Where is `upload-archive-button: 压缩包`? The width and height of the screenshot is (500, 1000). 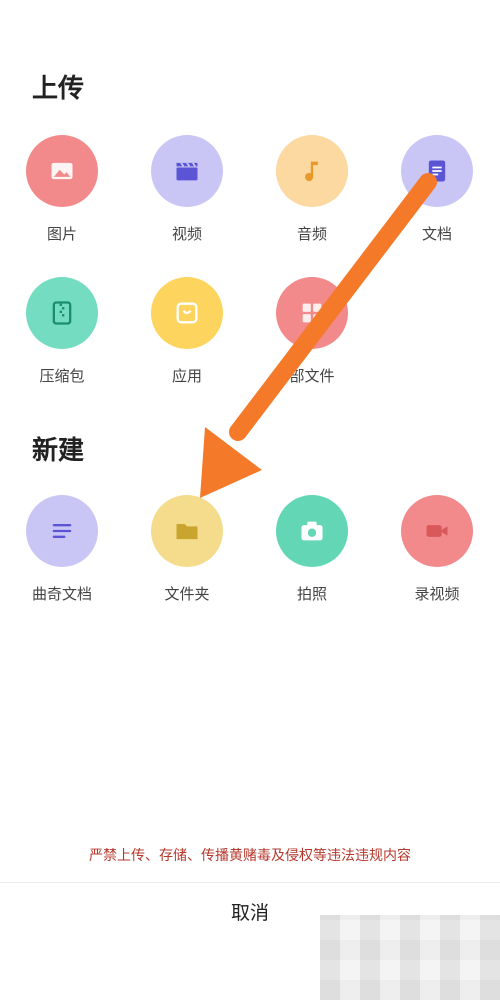
upload-archive-button: 压缩包 is located at coordinates (62, 331).